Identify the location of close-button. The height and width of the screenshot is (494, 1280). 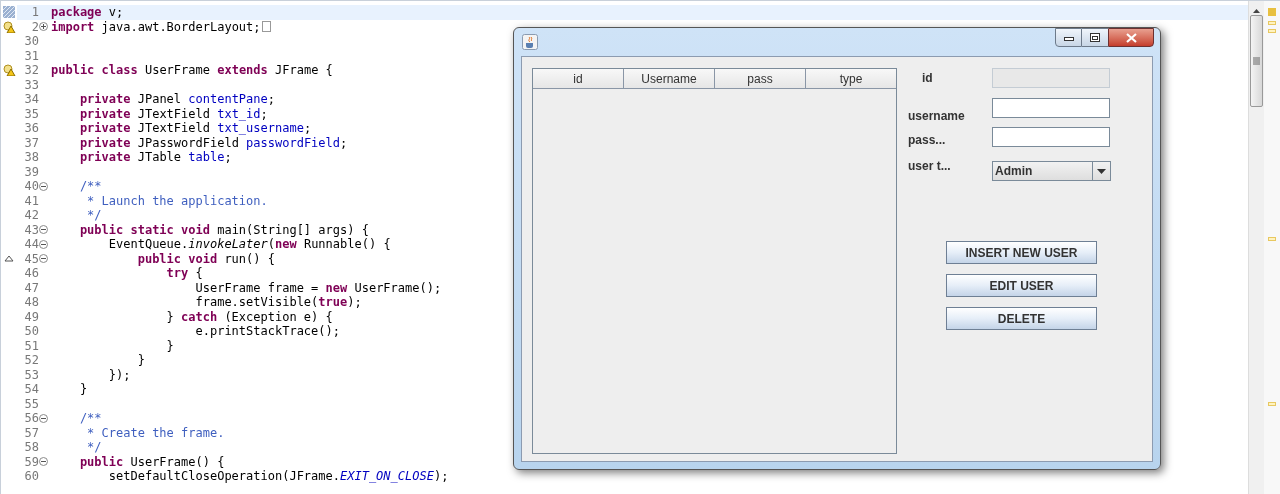
(1131, 37).